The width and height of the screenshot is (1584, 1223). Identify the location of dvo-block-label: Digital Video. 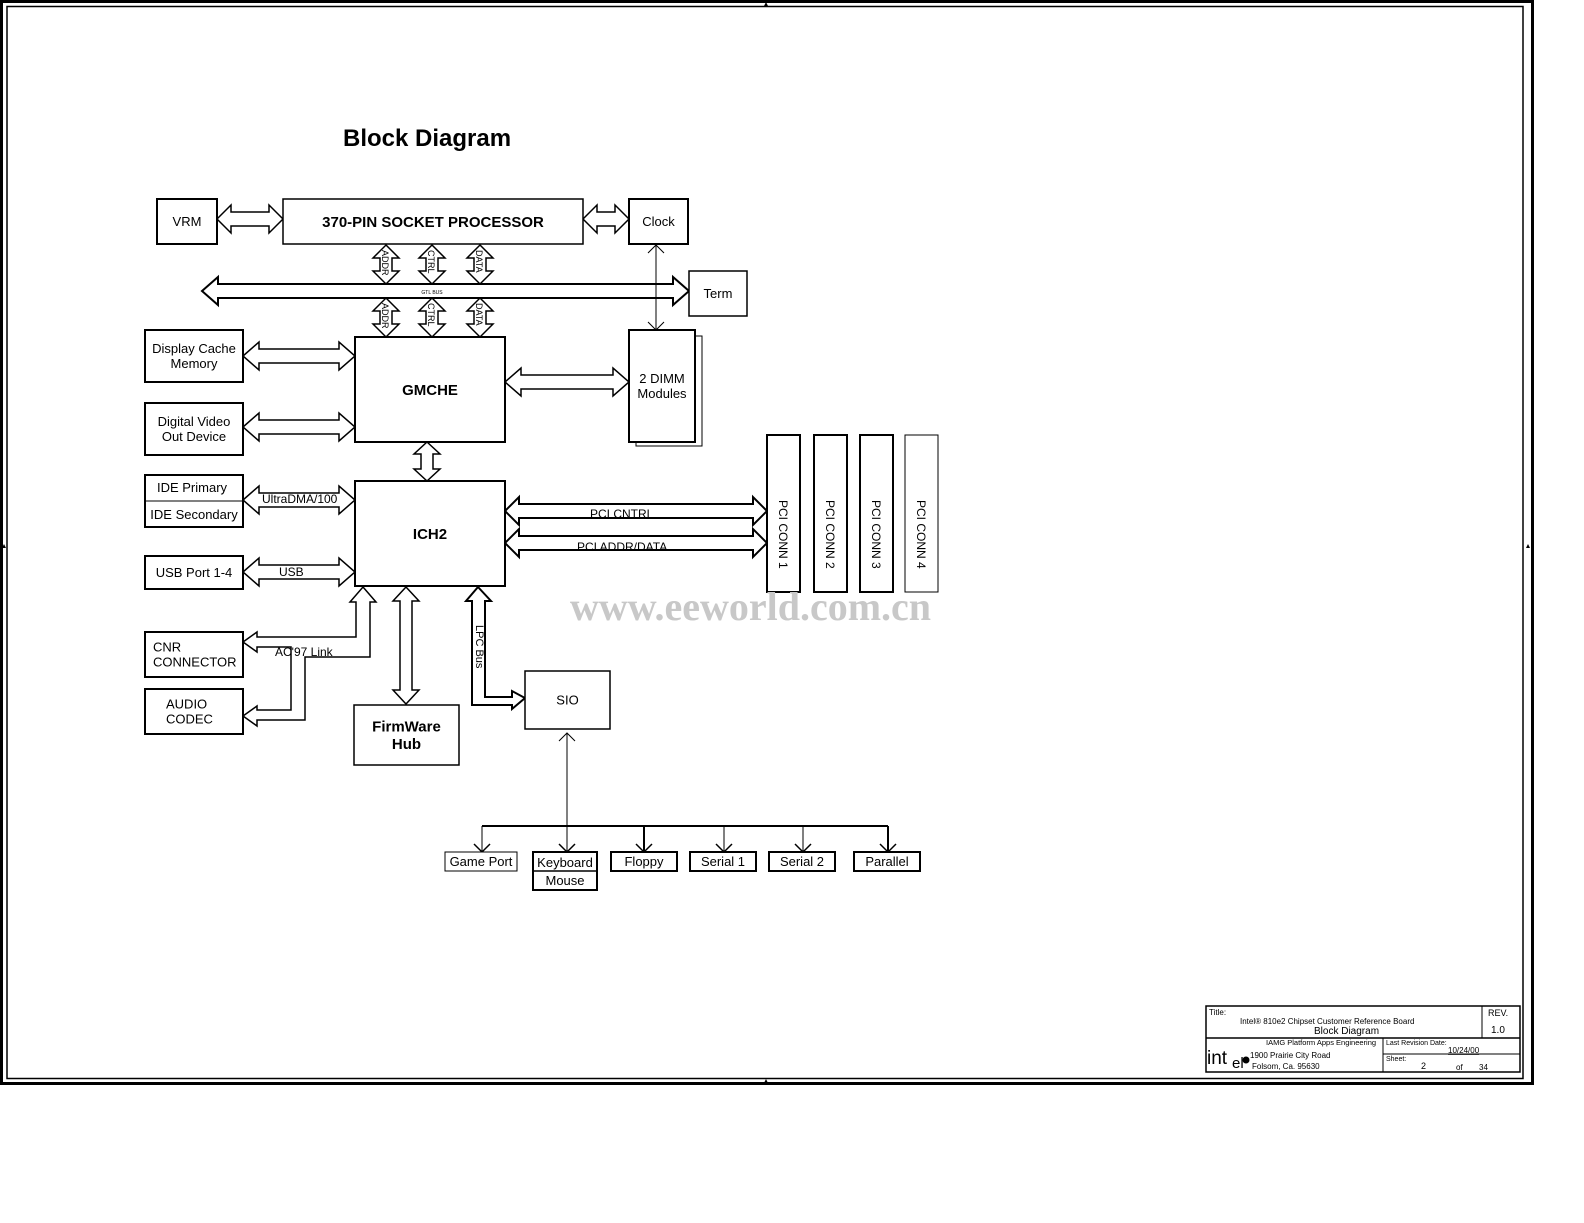
(194, 421).